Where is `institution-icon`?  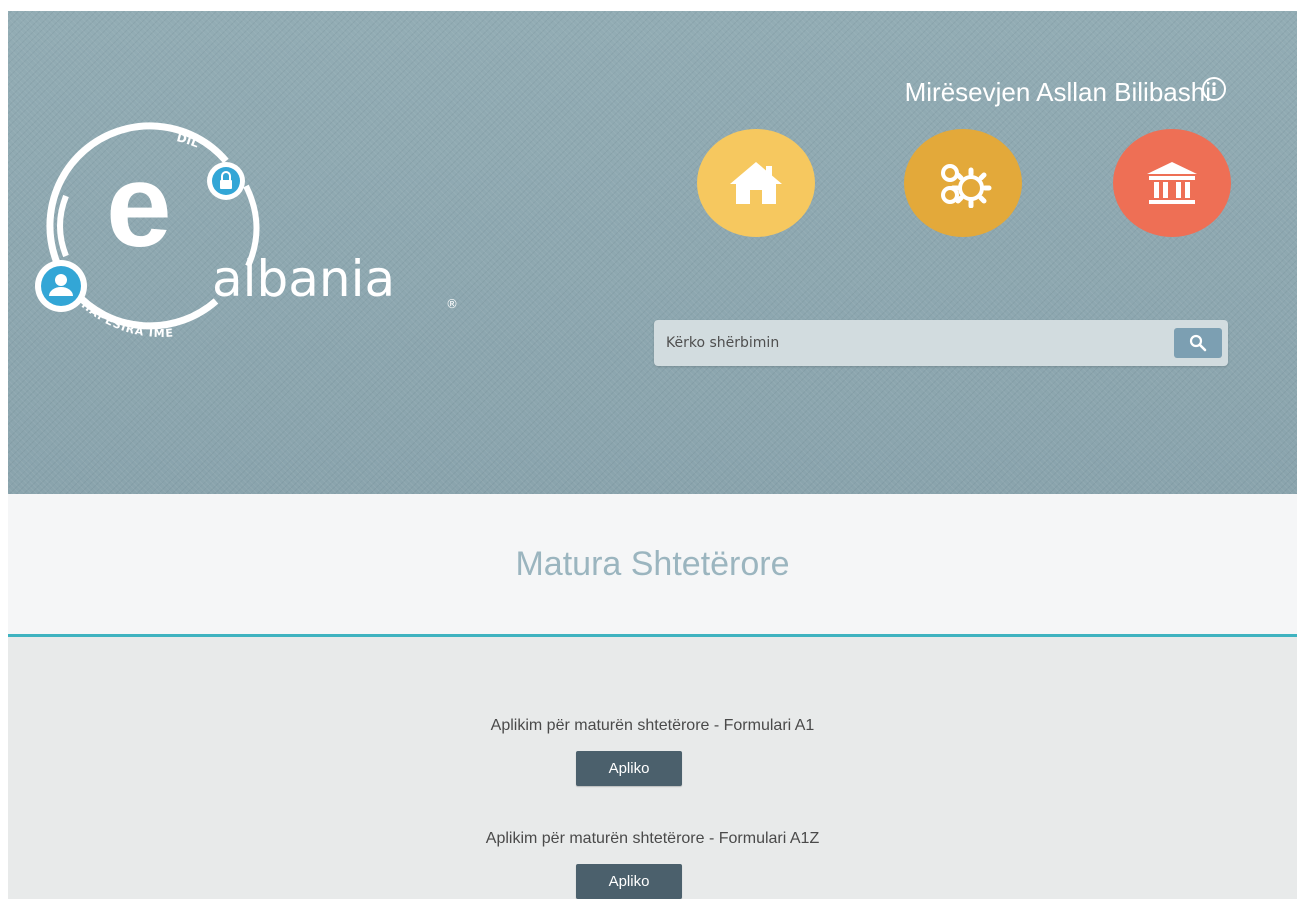
institution-icon is located at coordinates (1172, 183).